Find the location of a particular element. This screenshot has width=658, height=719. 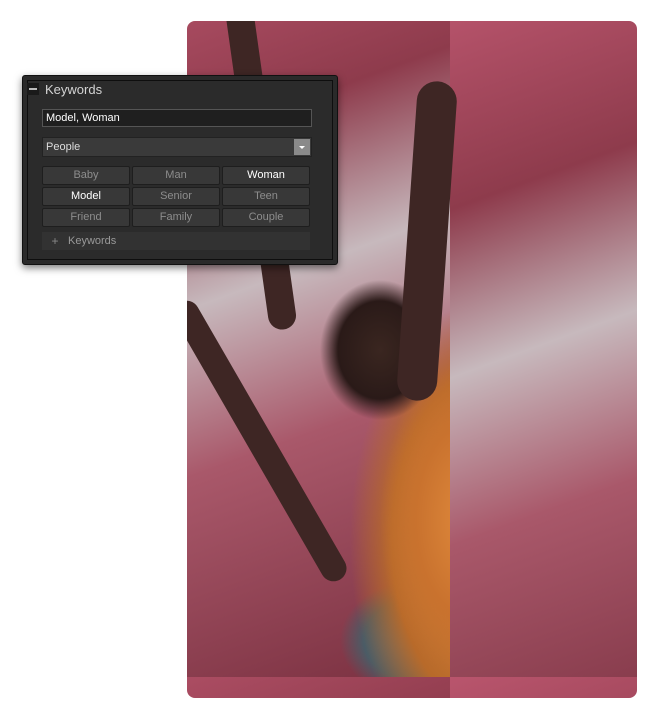

category-select: People is located at coordinates (177, 147).